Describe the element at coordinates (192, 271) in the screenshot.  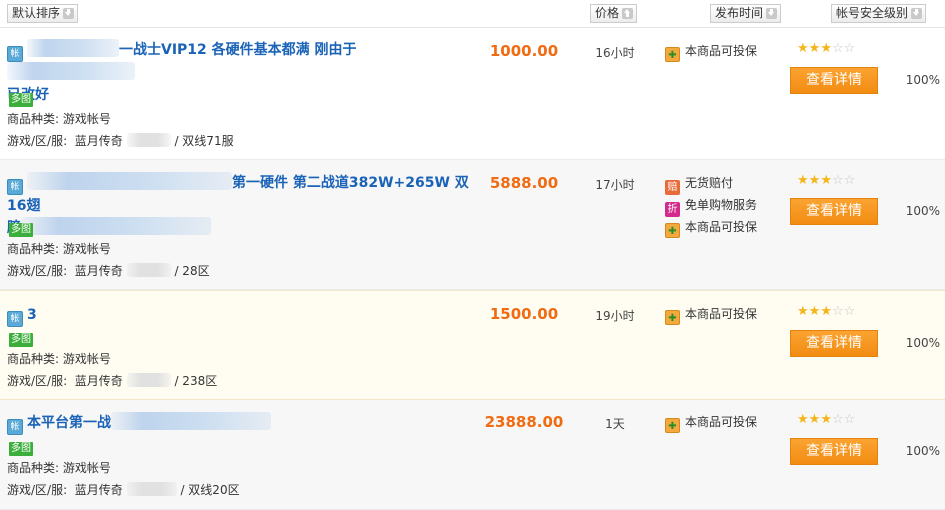
I see `server-name: / 28区` at that location.